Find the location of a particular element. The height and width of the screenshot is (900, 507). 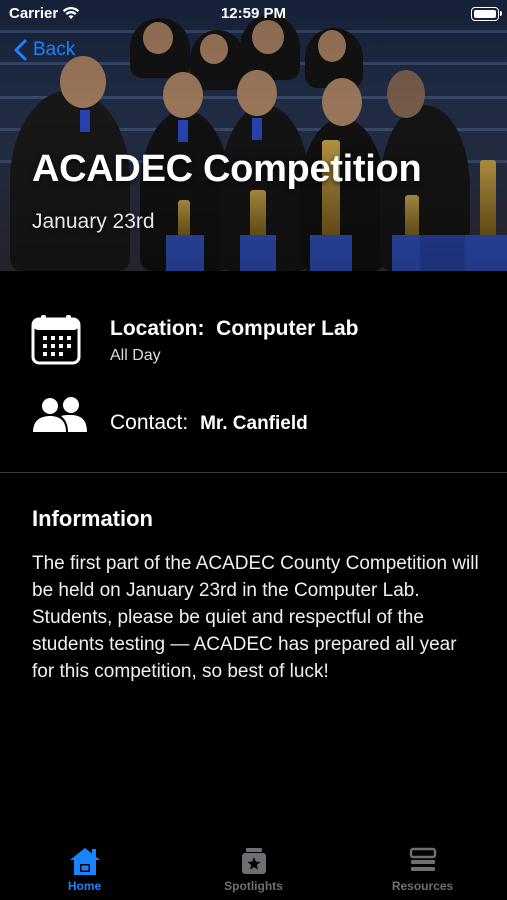

tab-bar: Home Spotlights Resources is located at coordinates (253, 870).